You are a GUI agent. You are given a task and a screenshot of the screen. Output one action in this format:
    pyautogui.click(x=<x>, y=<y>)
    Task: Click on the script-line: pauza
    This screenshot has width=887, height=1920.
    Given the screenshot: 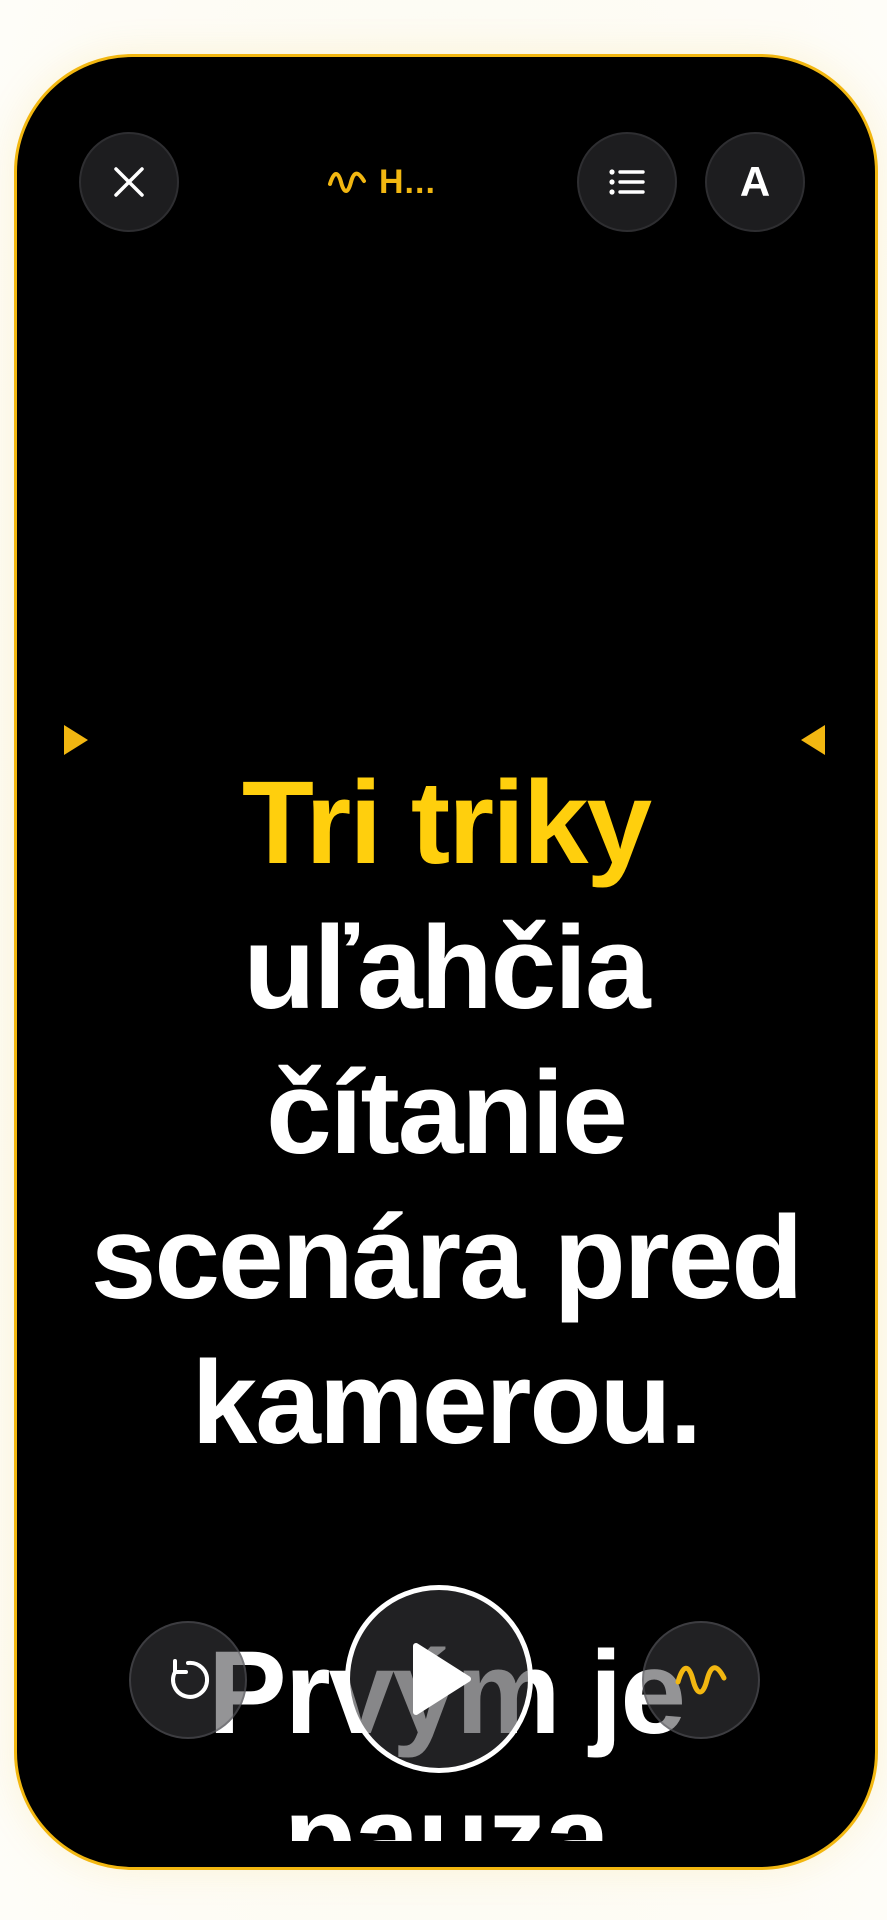 What is the action you would take?
    pyautogui.click(x=446, y=1806)
    